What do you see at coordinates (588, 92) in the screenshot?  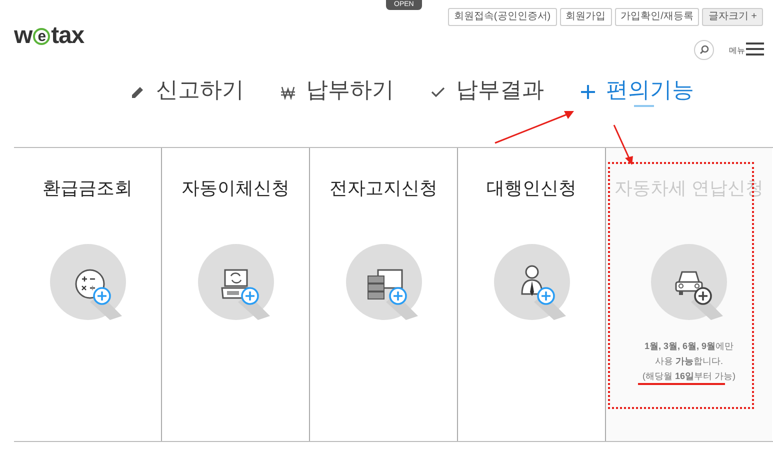 I see `plus-icon` at bounding box center [588, 92].